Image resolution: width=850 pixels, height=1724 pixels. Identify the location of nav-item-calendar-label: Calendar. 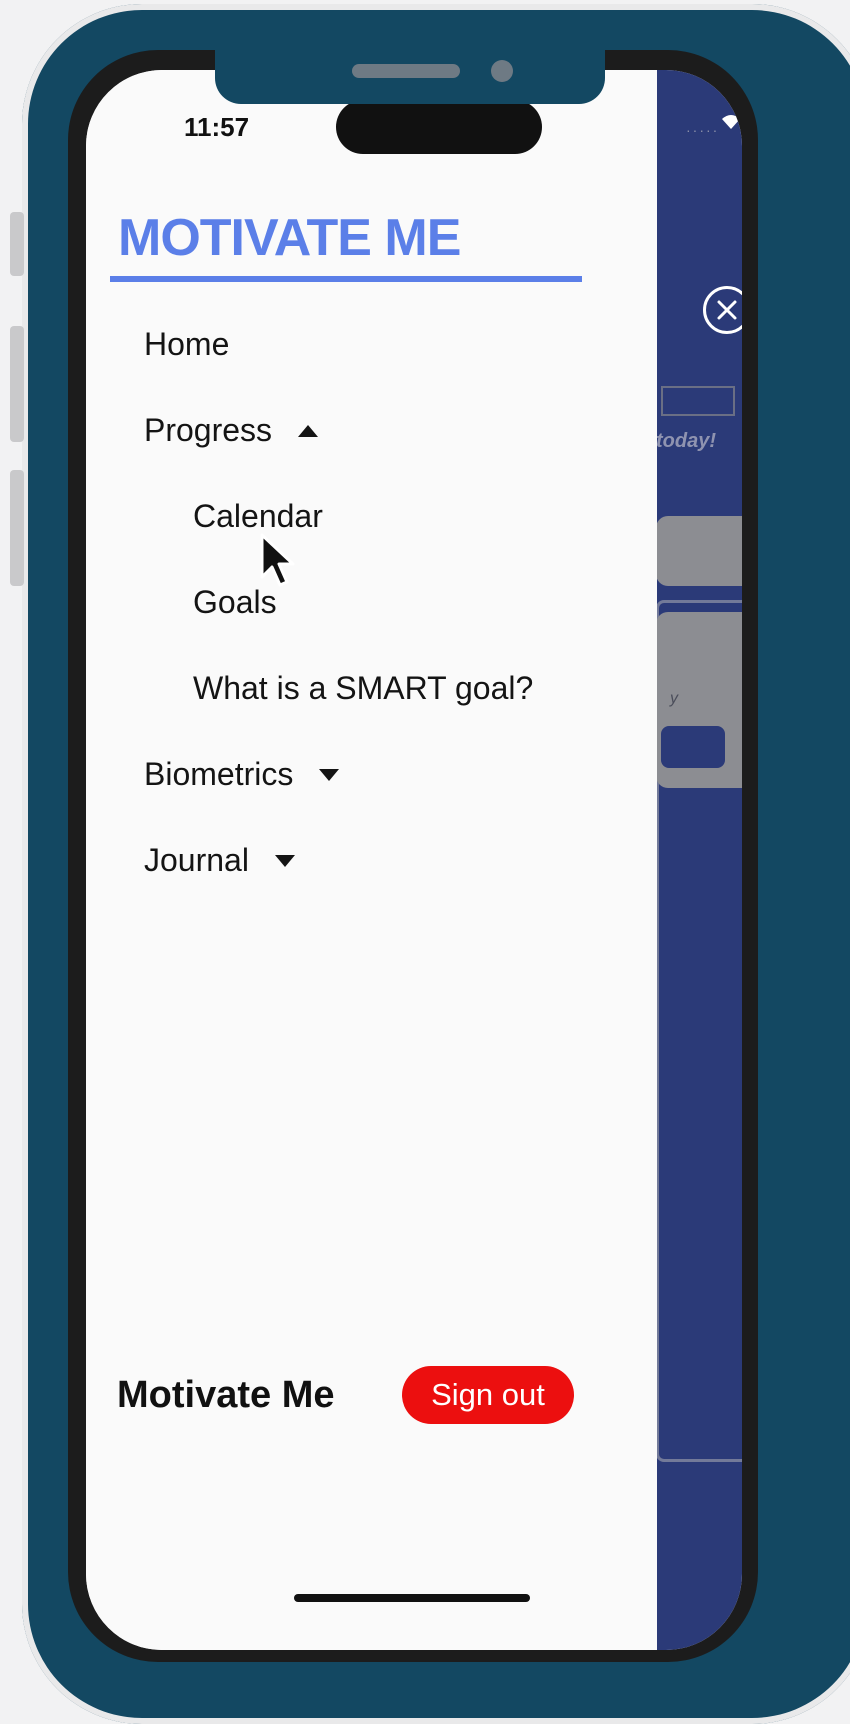
(258, 516).